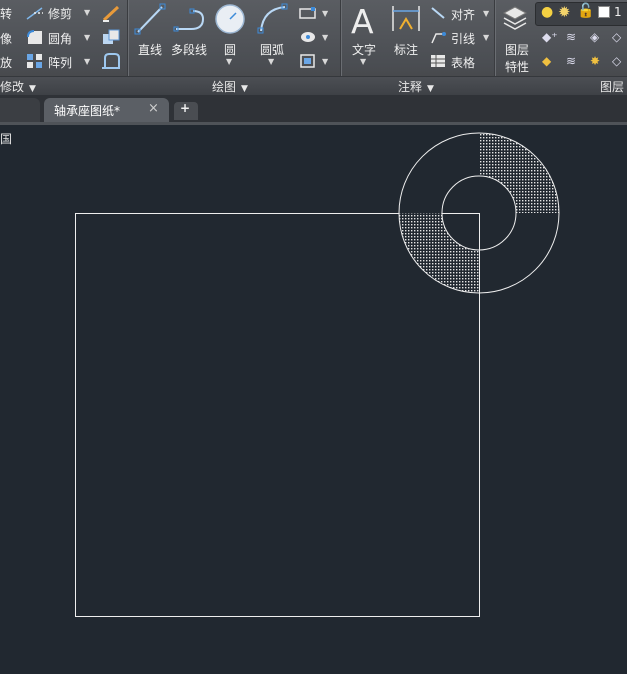  I want to click on fillet-icon, so click(34, 37).